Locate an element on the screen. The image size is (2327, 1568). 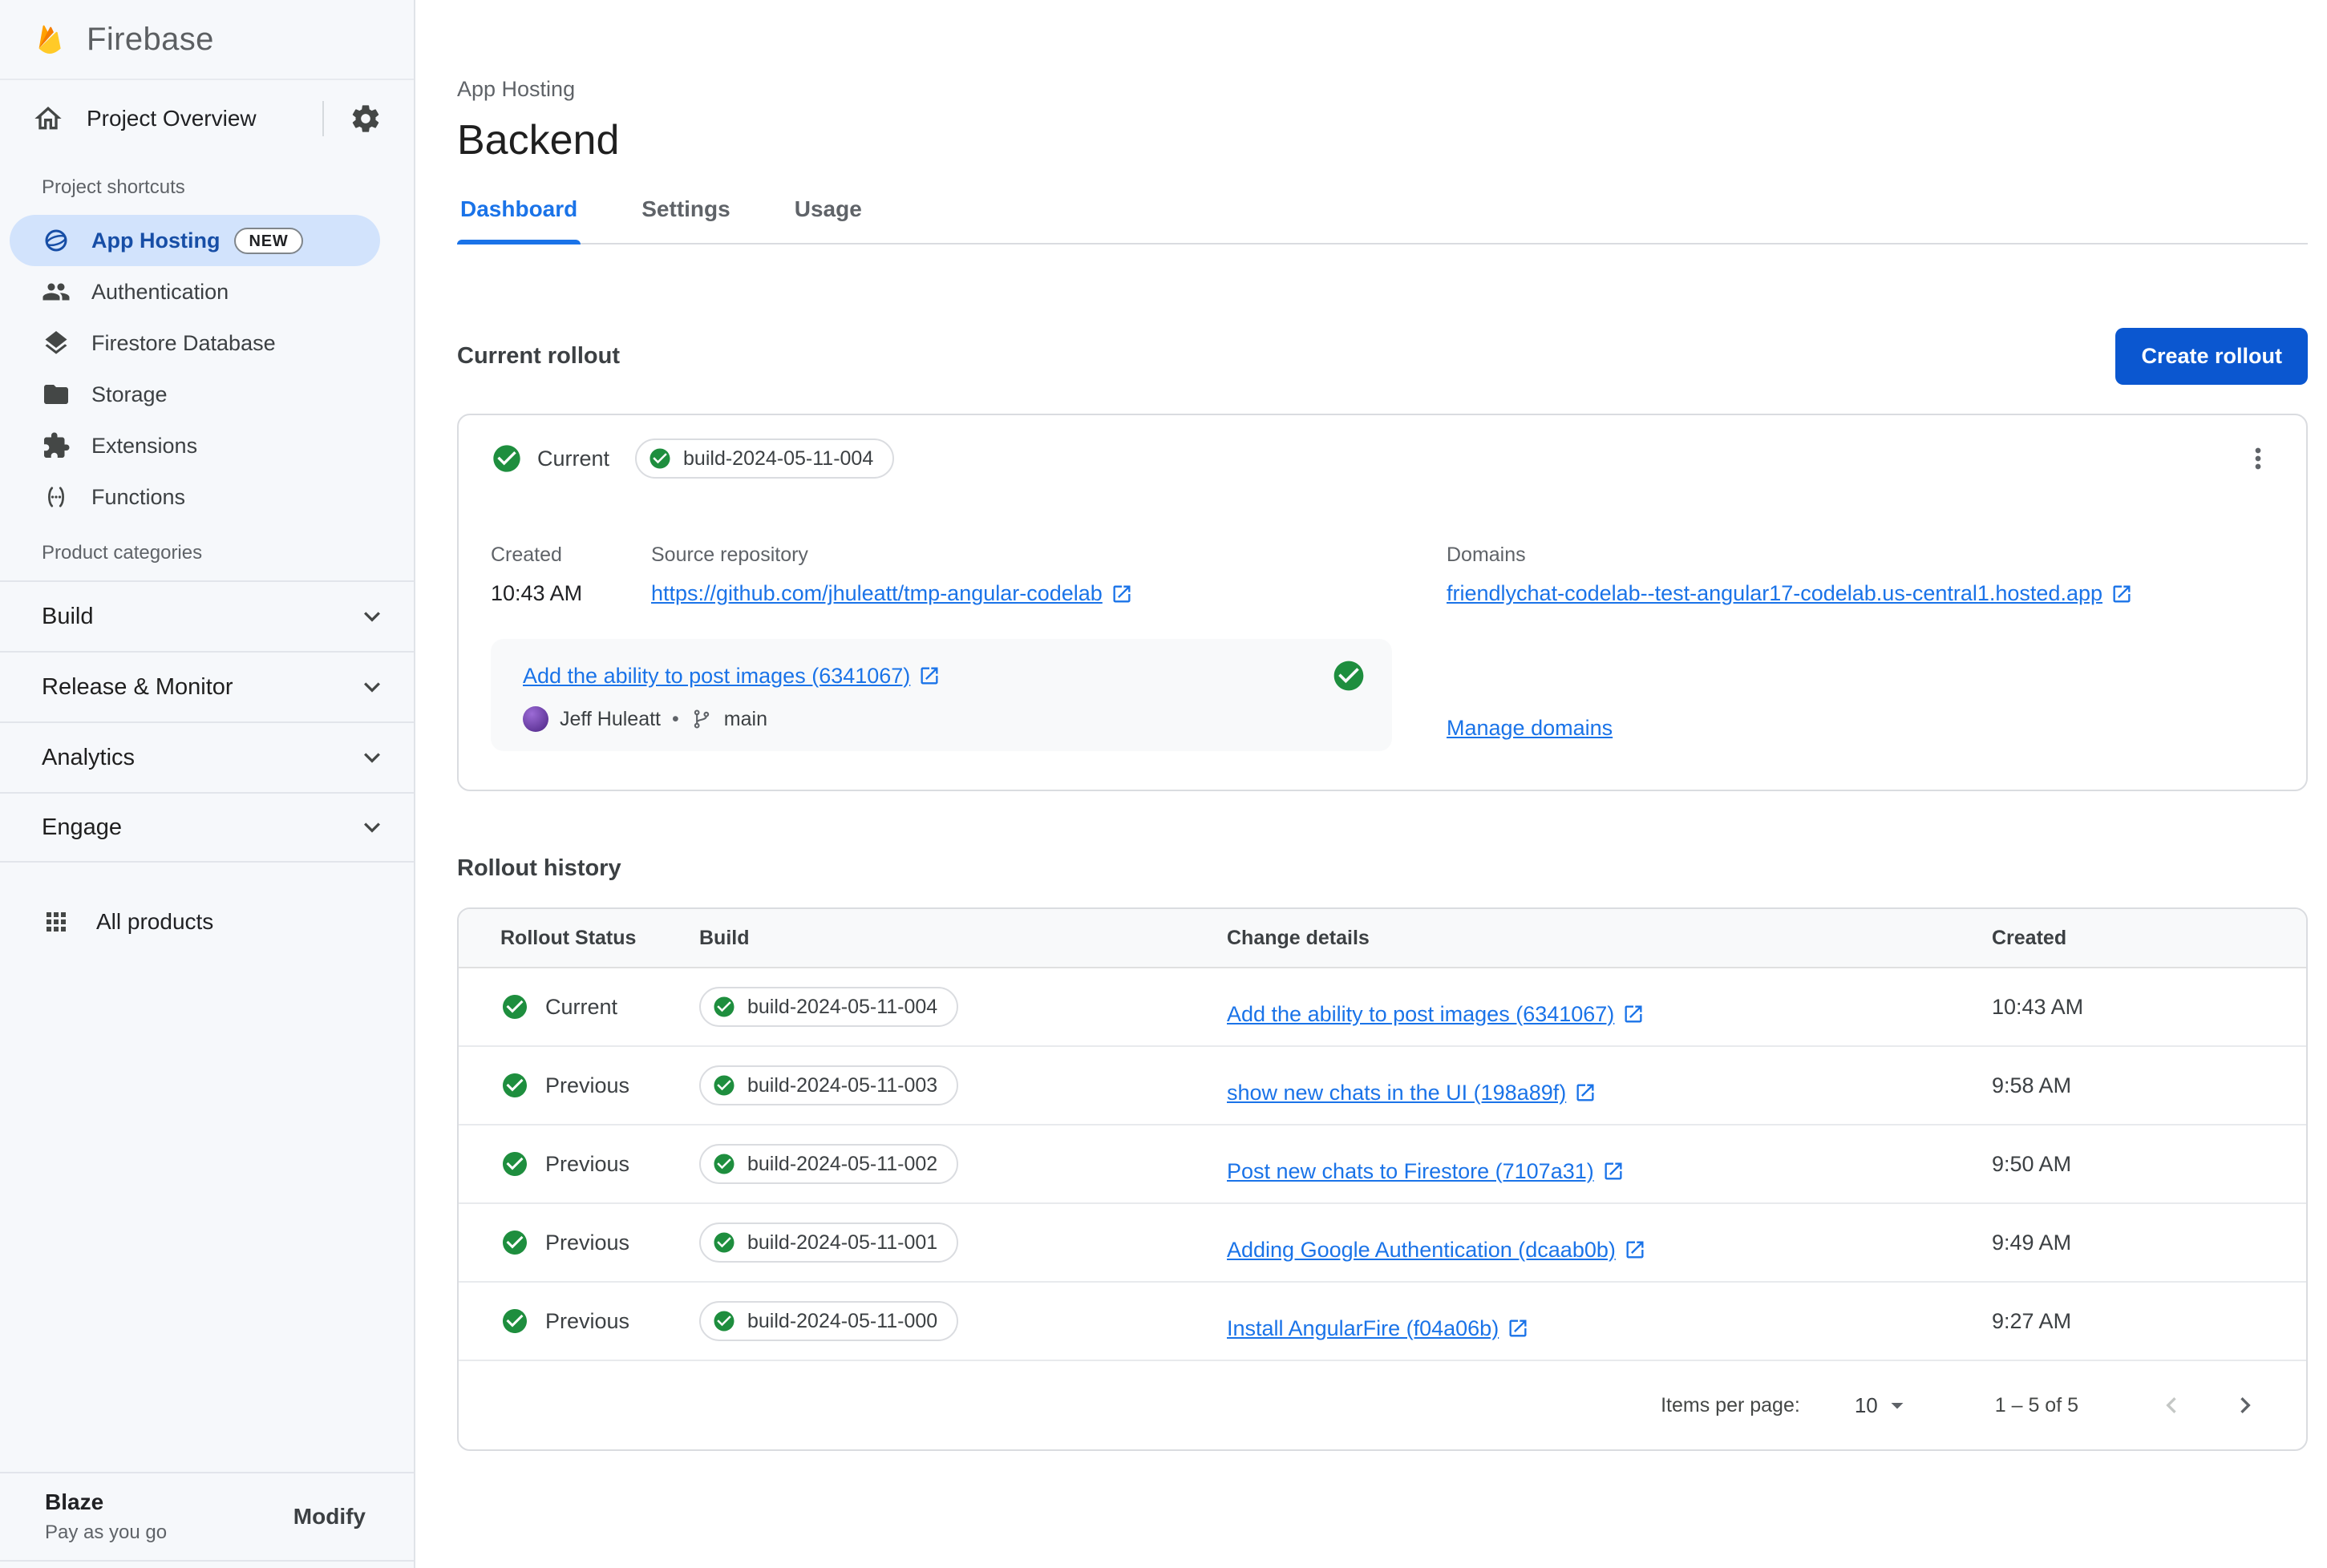
change-details-link: Adding Google Authentication (dcaab0b) is located at coordinates (1436, 1250).